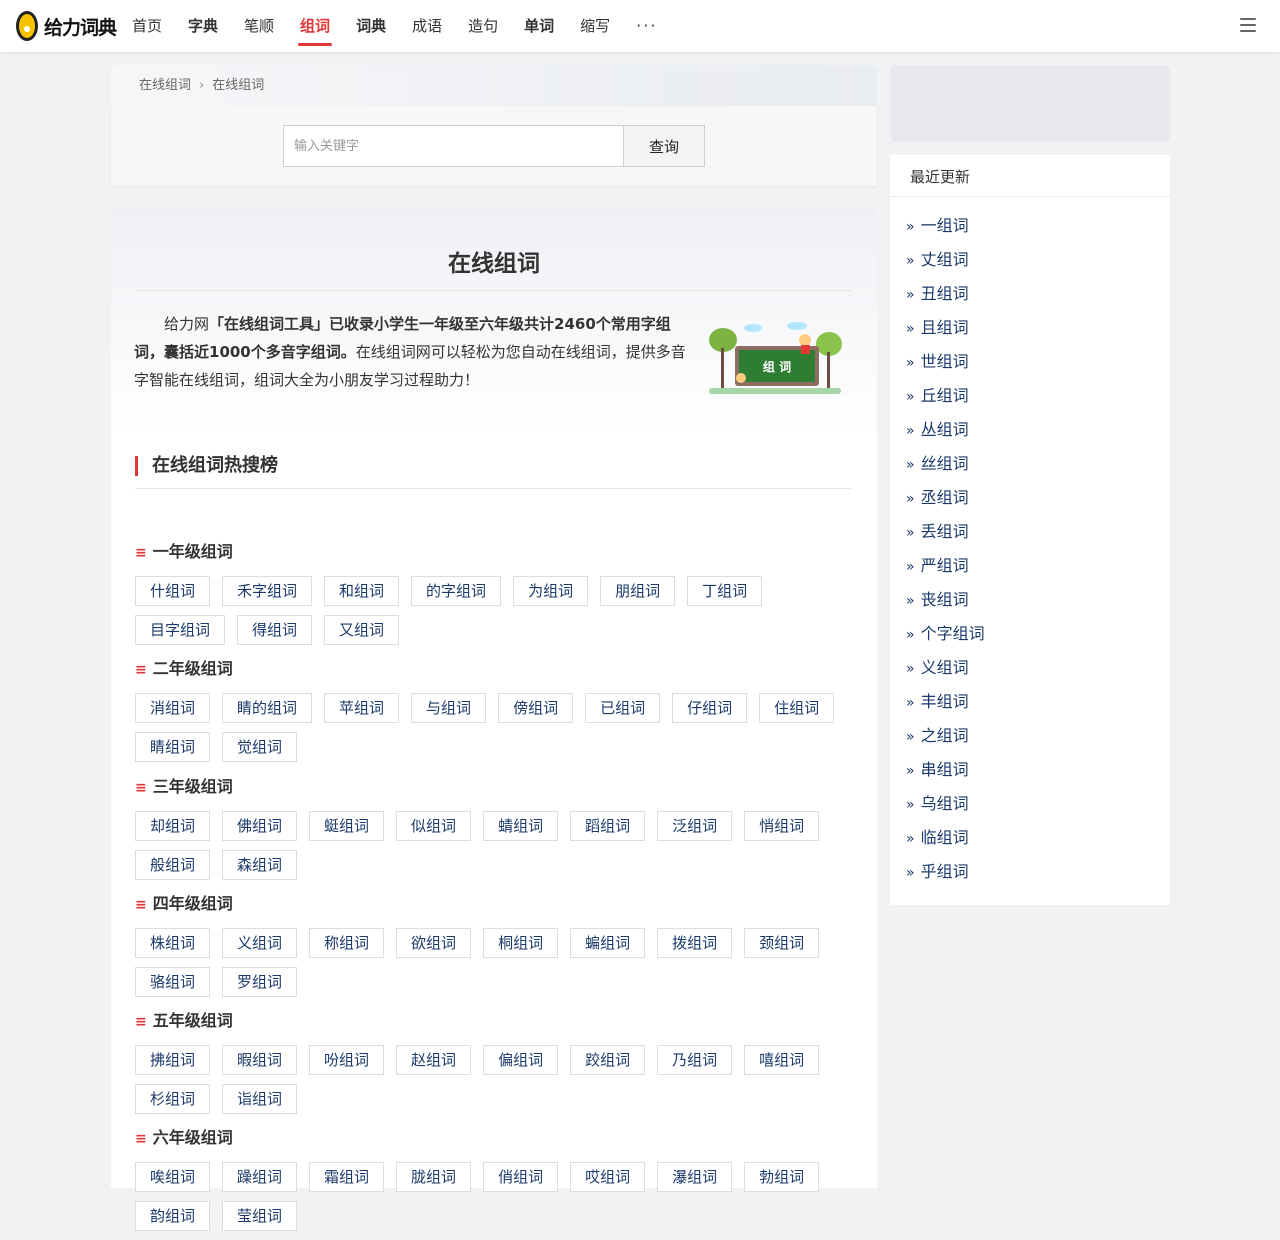 This screenshot has height=1240, width=1280. I want to click on word-tag-link: 消组词, so click(173, 708).